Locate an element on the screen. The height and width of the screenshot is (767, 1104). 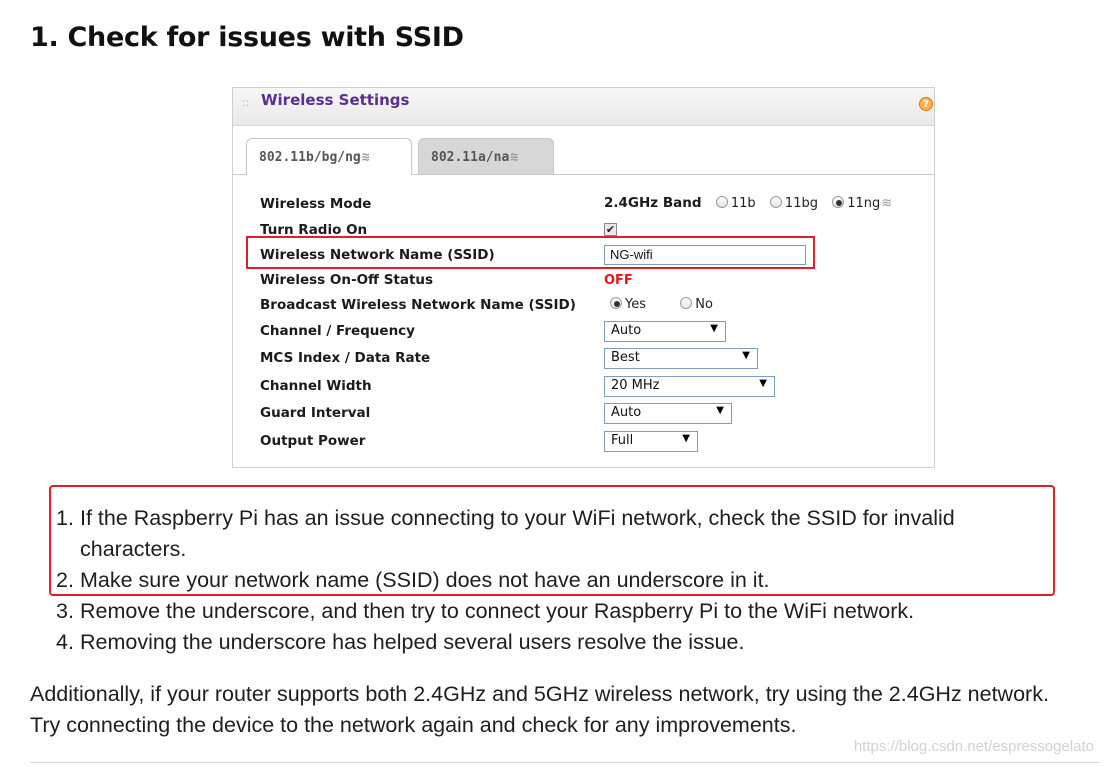
select-value: 20 MHz is located at coordinates (635, 385).